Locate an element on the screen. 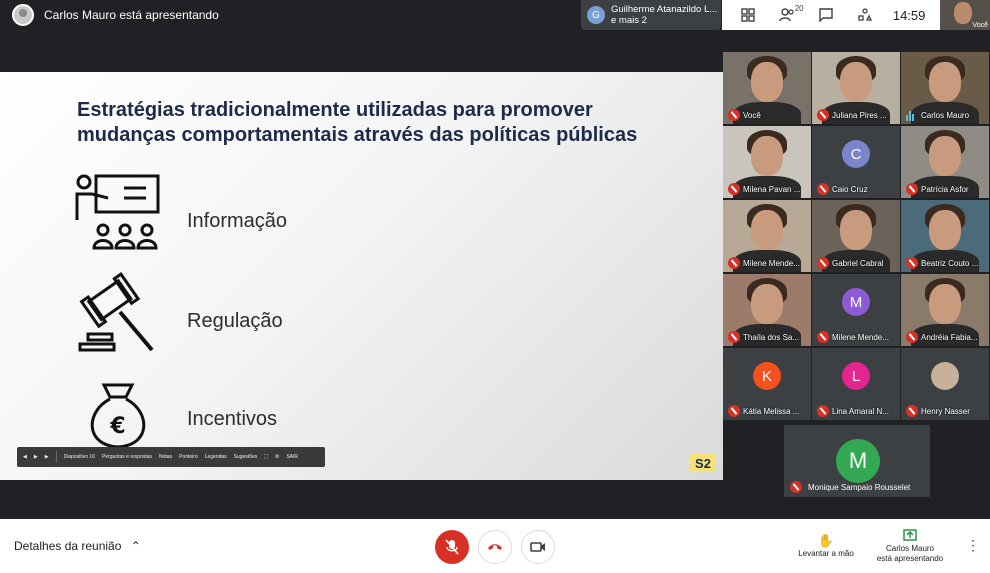 The width and height of the screenshot is (990, 573). money-bag-euro-icon: € is located at coordinates (118, 416).